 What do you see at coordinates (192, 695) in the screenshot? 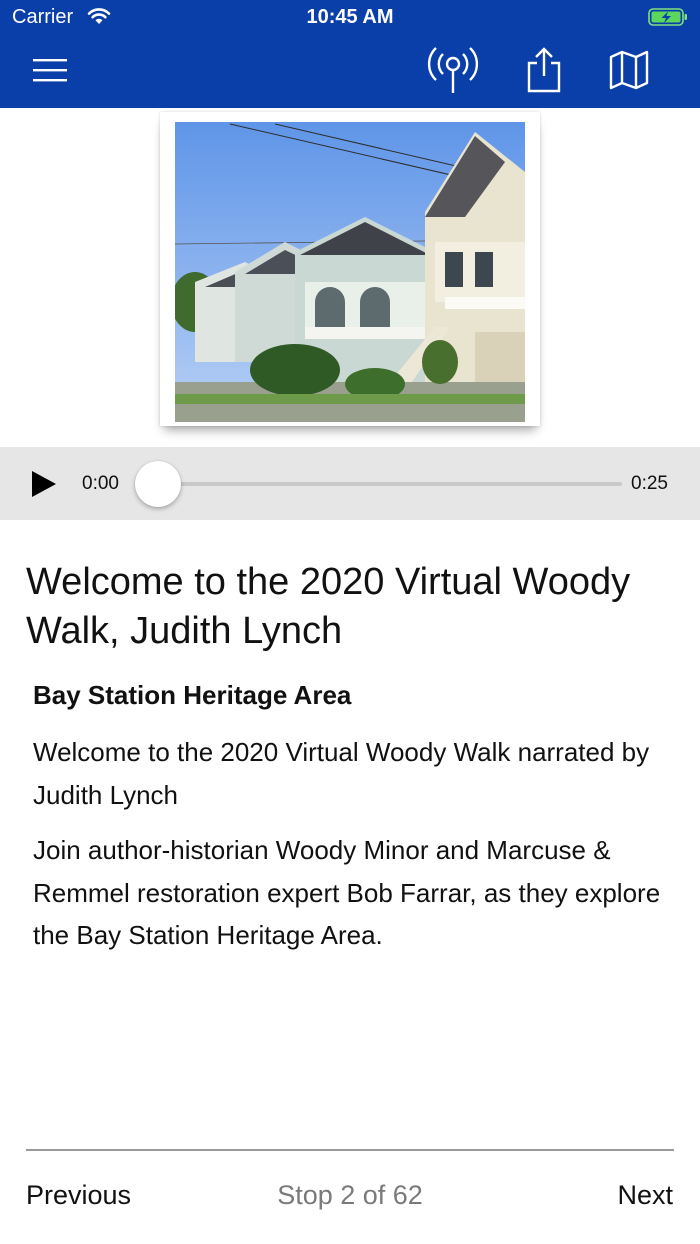
I see `stop-subtitle: Bay Station Heritage Area` at bounding box center [192, 695].